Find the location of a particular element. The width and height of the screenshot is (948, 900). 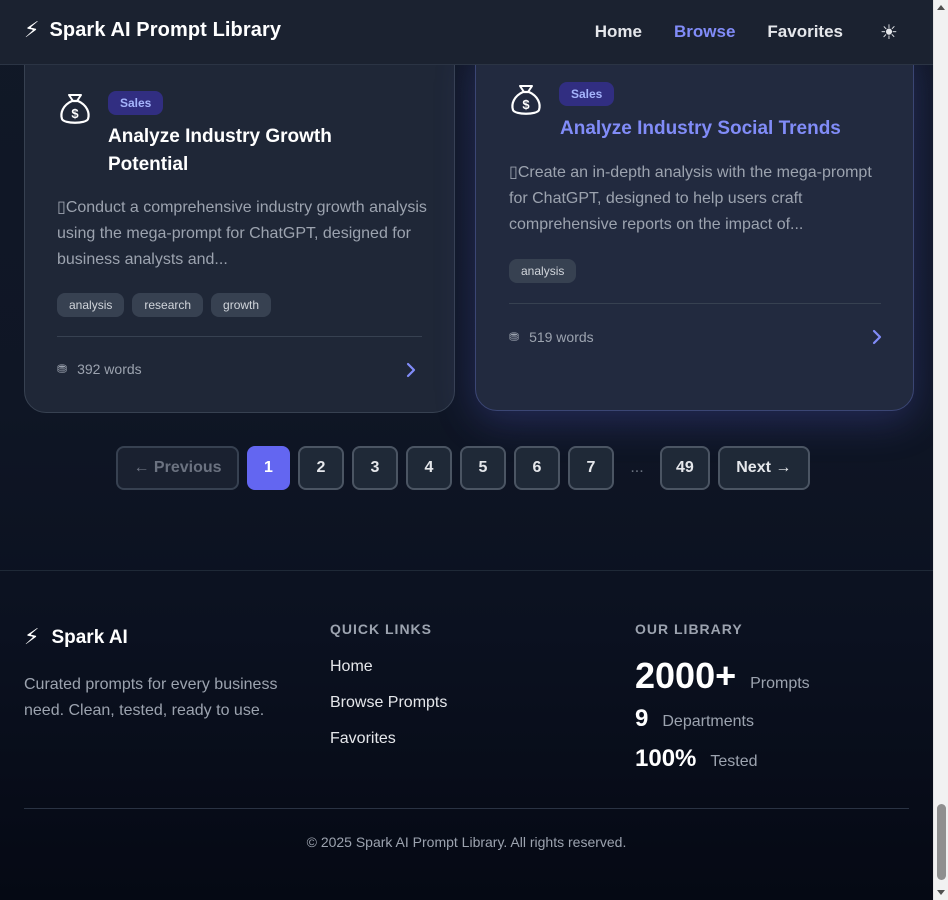

previous-page-button: ← Previous is located at coordinates (177, 468).